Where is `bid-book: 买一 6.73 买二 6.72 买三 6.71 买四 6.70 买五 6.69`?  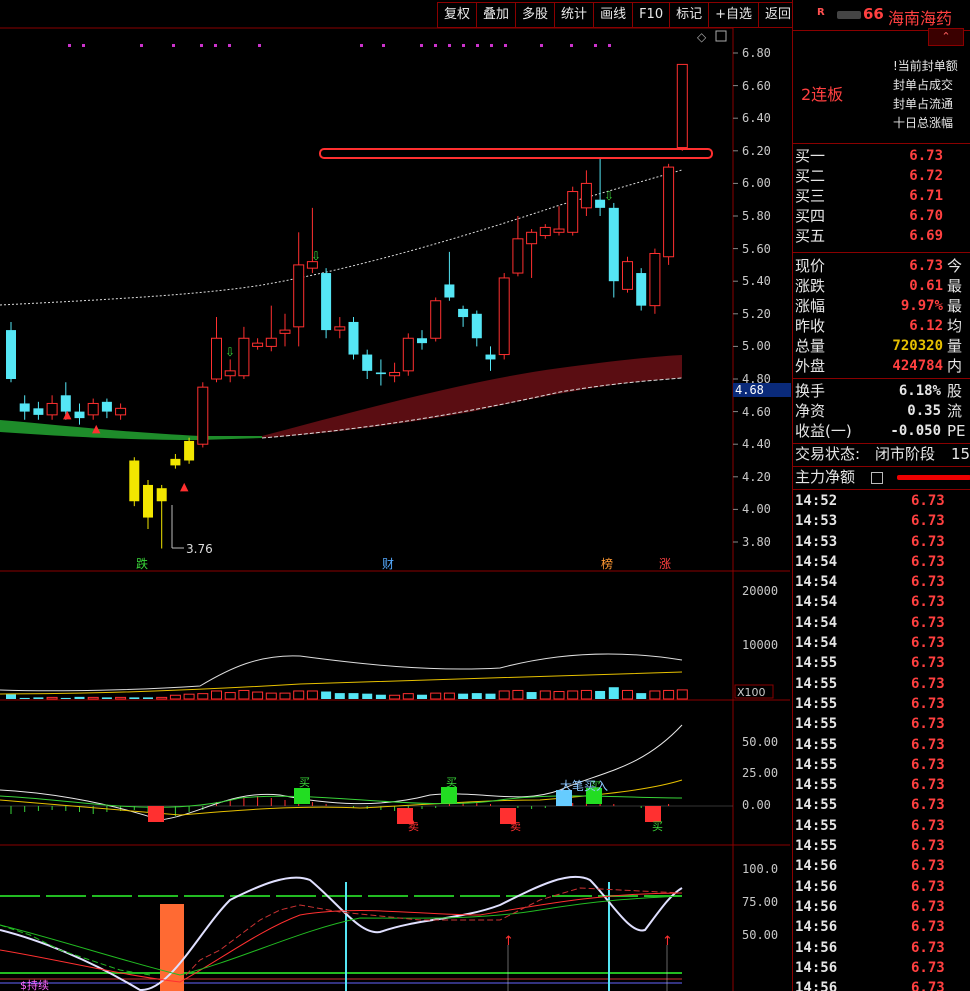 bid-book: 买一 6.73 买二 6.72 买三 6.71 买四 6.70 买五 6.69 is located at coordinates (881, 198).